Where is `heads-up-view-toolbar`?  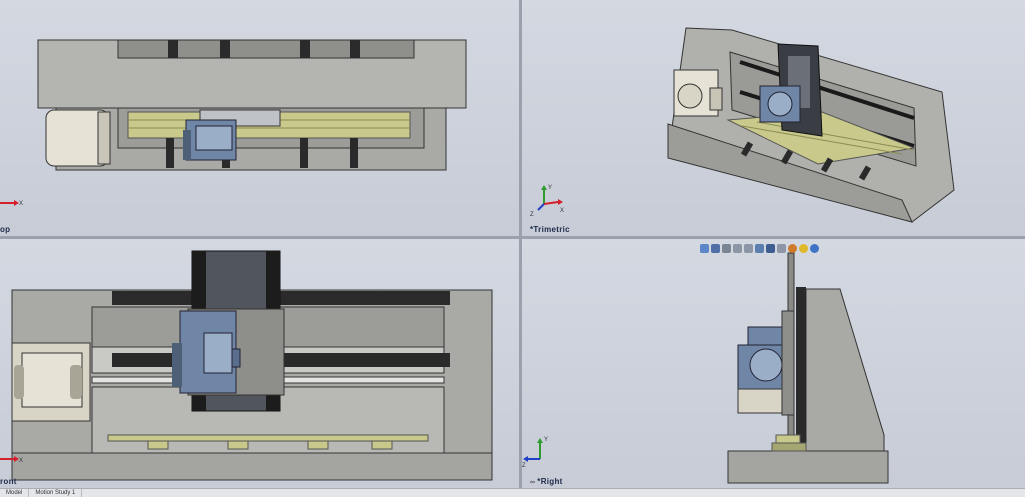 heads-up-view-toolbar is located at coordinates (759, 248).